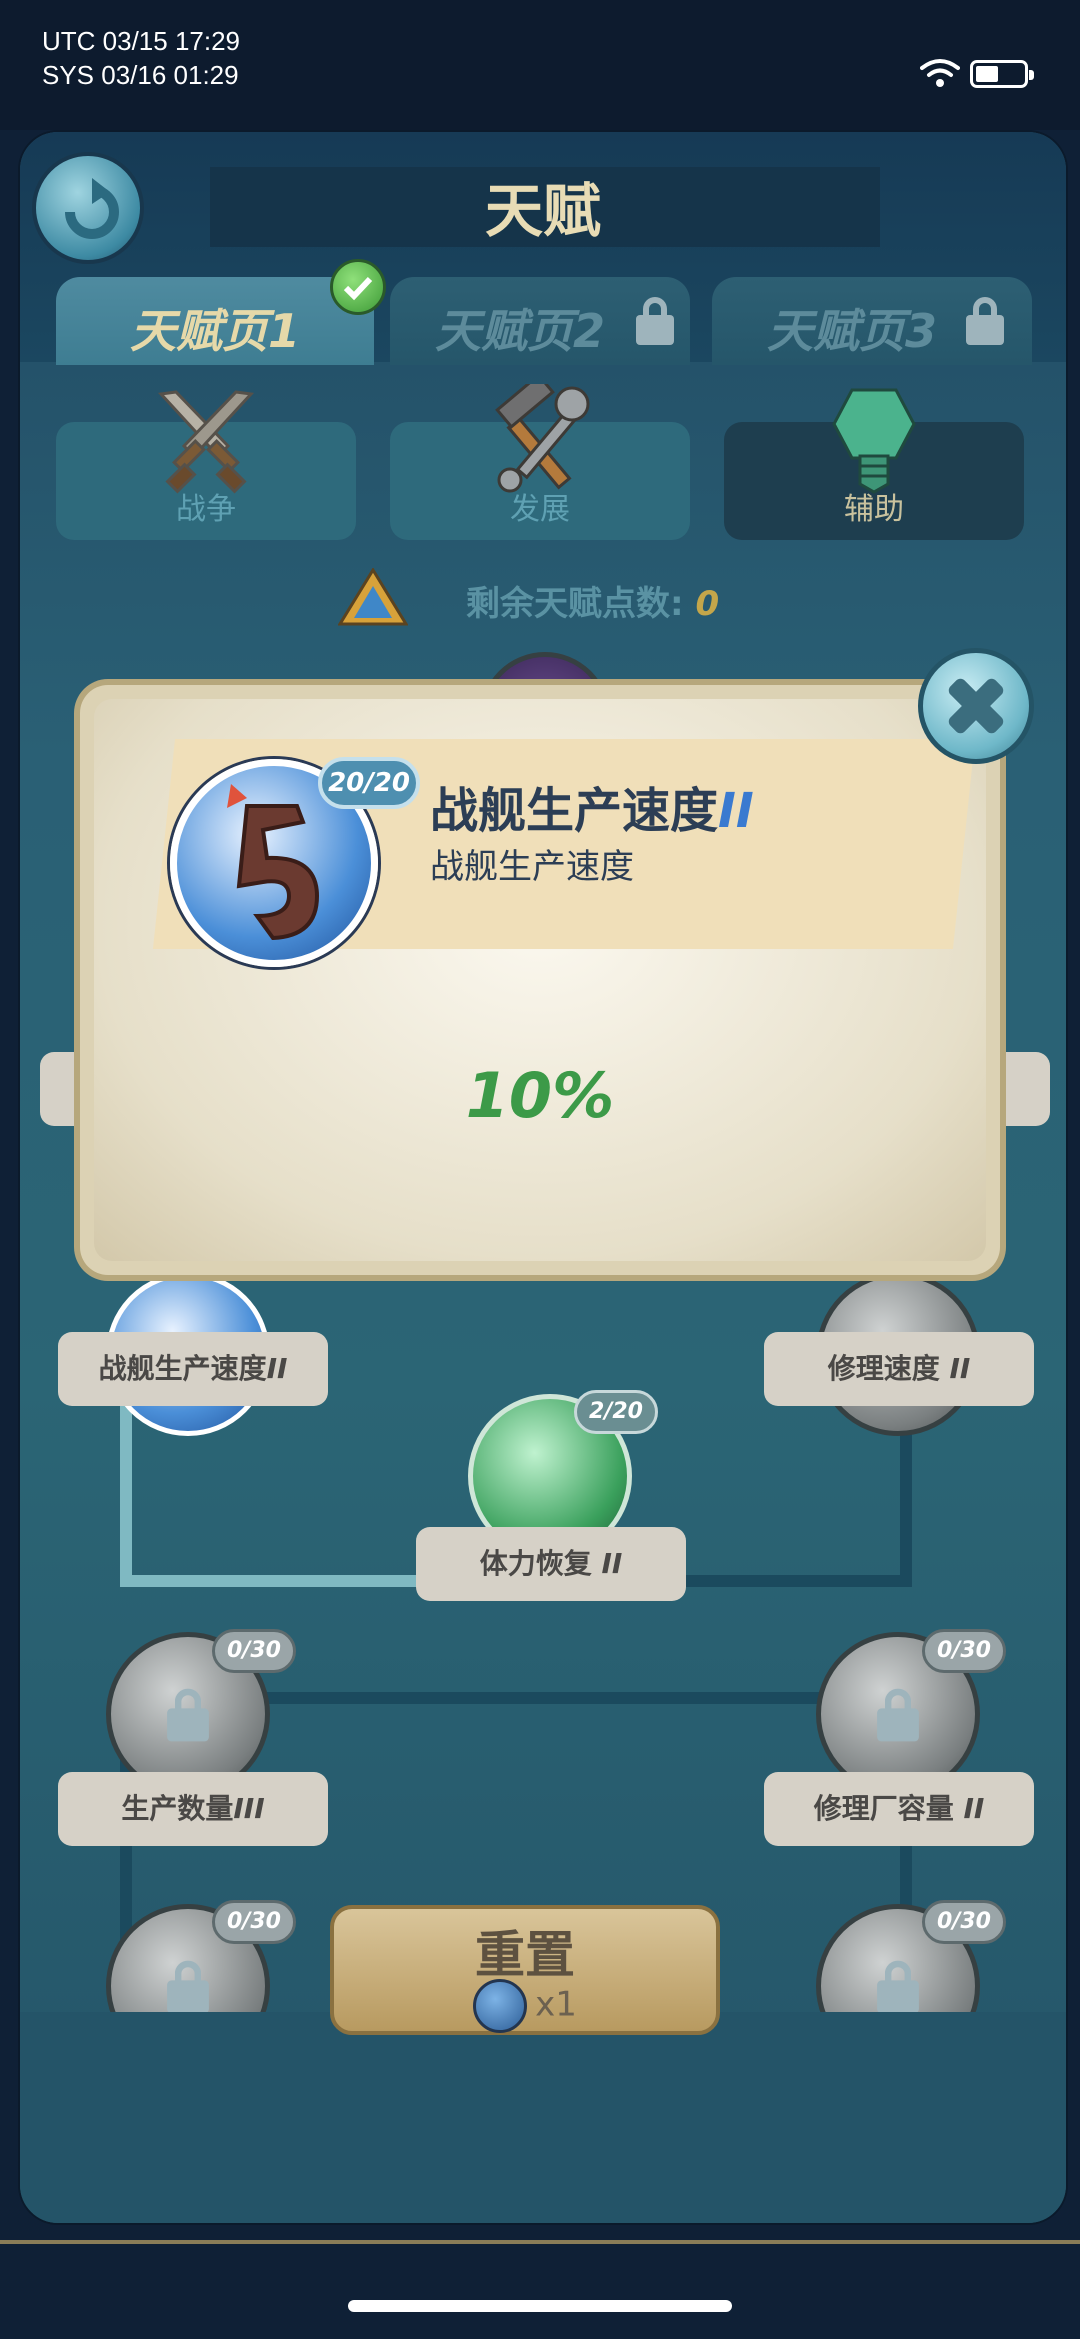 Image resolution: width=1080 pixels, height=2339 pixels. Describe the element at coordinates (540, 1095) in the screenshot. I see `modal-talent-value: 10%` at that location.